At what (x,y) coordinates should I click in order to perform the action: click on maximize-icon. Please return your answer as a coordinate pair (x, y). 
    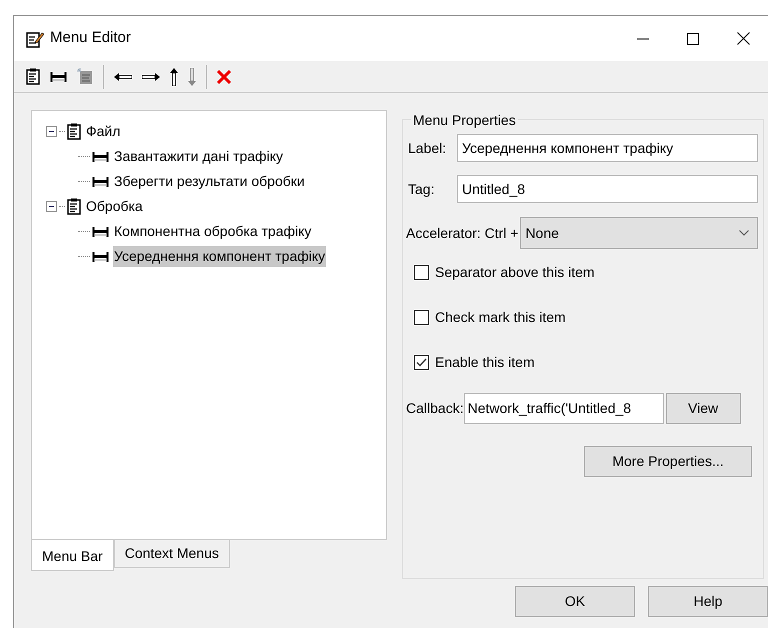
    Looking at the image, I should click on (693, 38).